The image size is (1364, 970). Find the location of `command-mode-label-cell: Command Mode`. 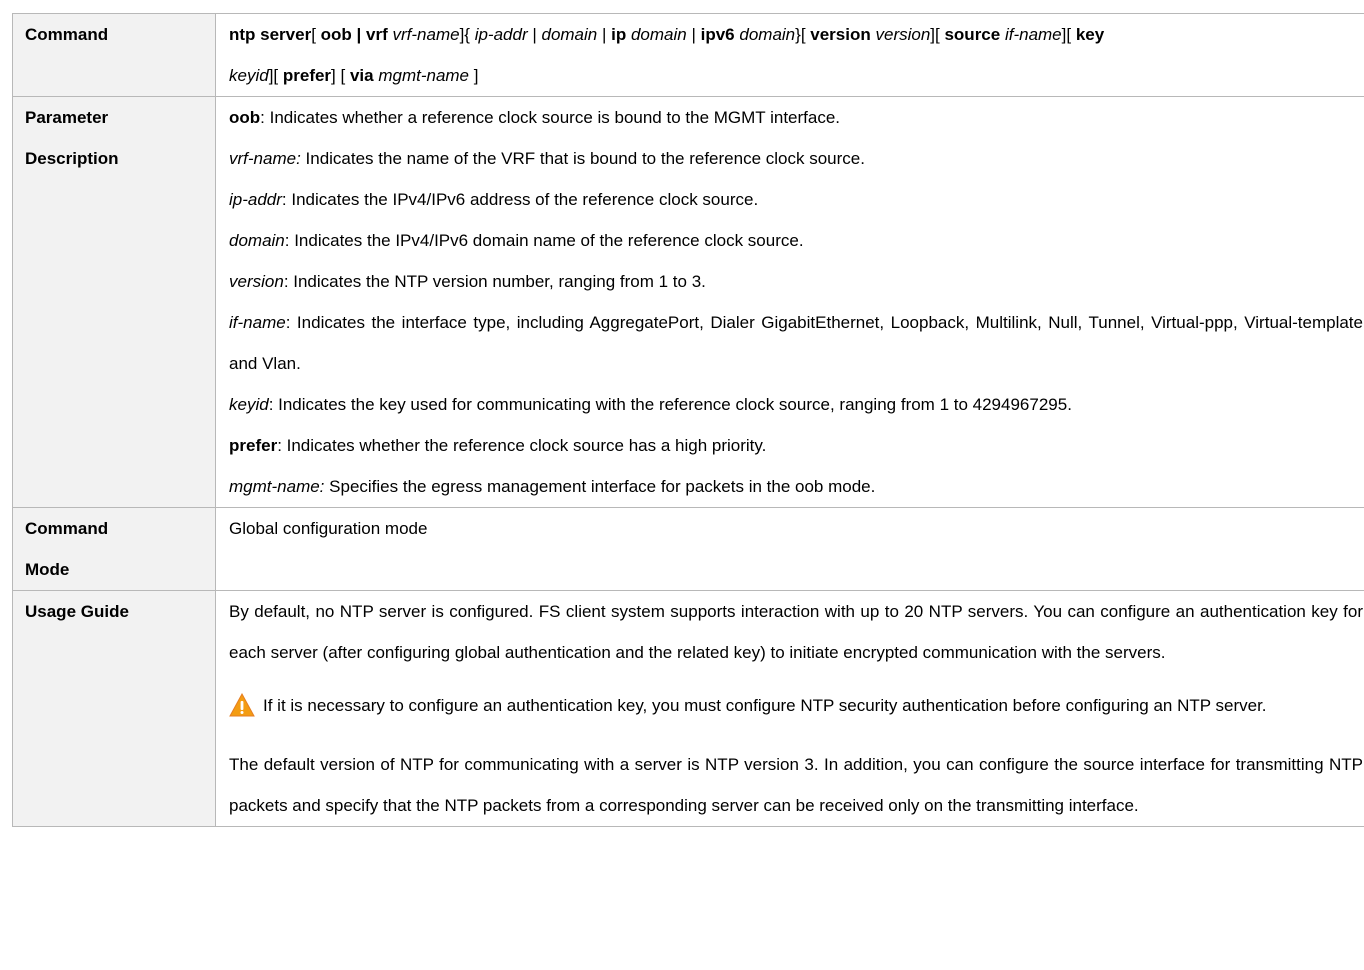

command-mode-label-cell: Command Mode is located at coordinates (114, 549).